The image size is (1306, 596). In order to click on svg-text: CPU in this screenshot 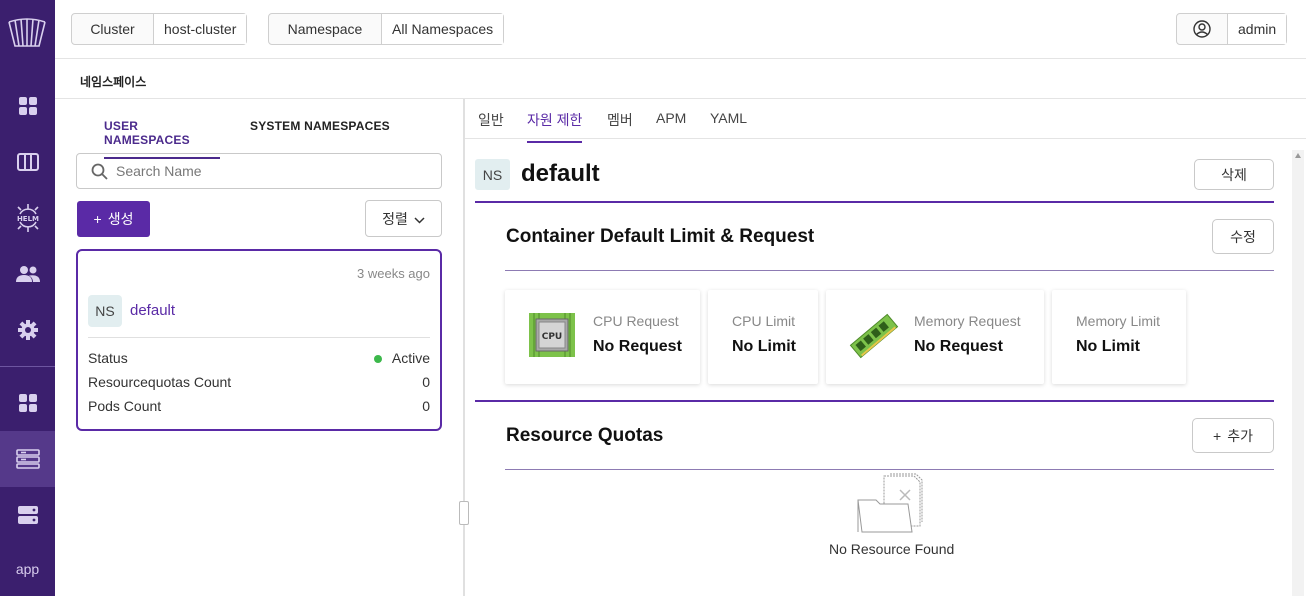, I will do `click(552, 337)`.